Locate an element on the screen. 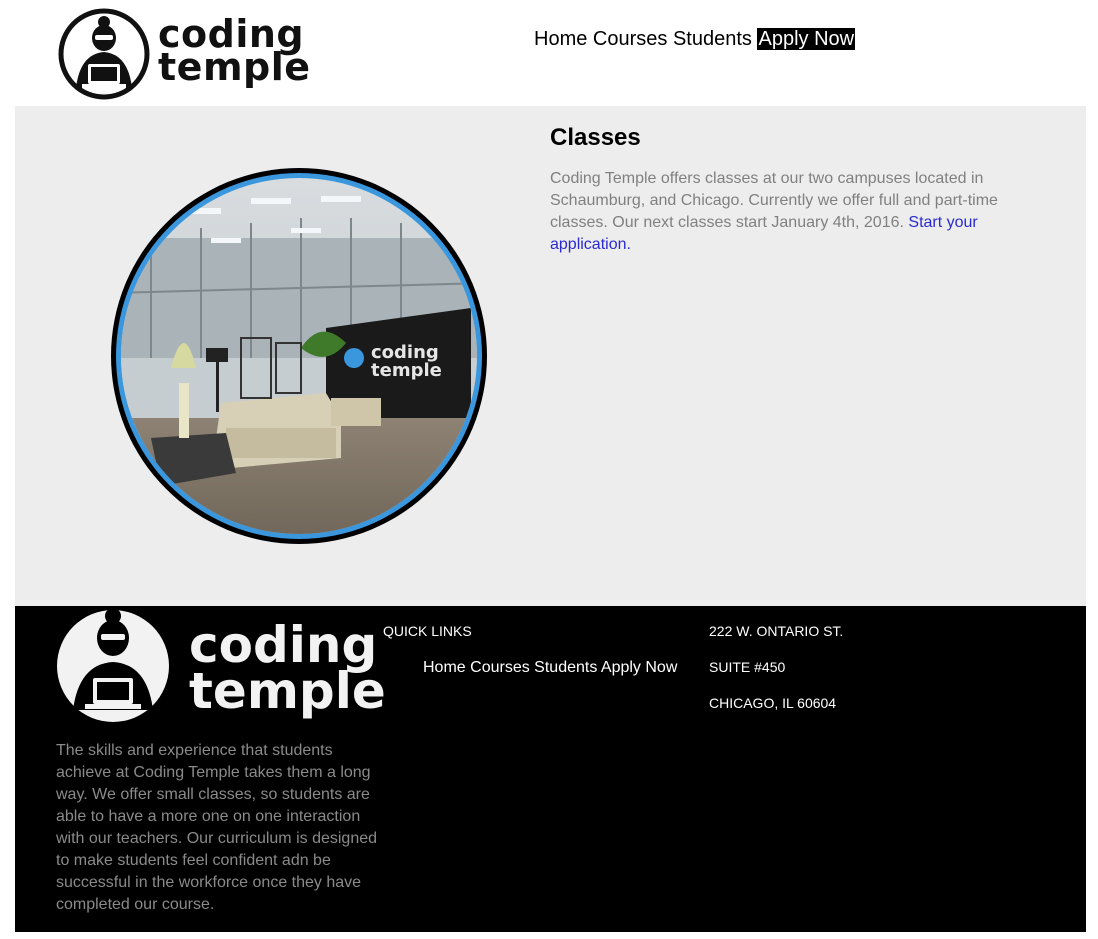 This screenshot has height=939, width=1098. footer-logo-wordmark: coding temple is located at coordinates (287, 670).